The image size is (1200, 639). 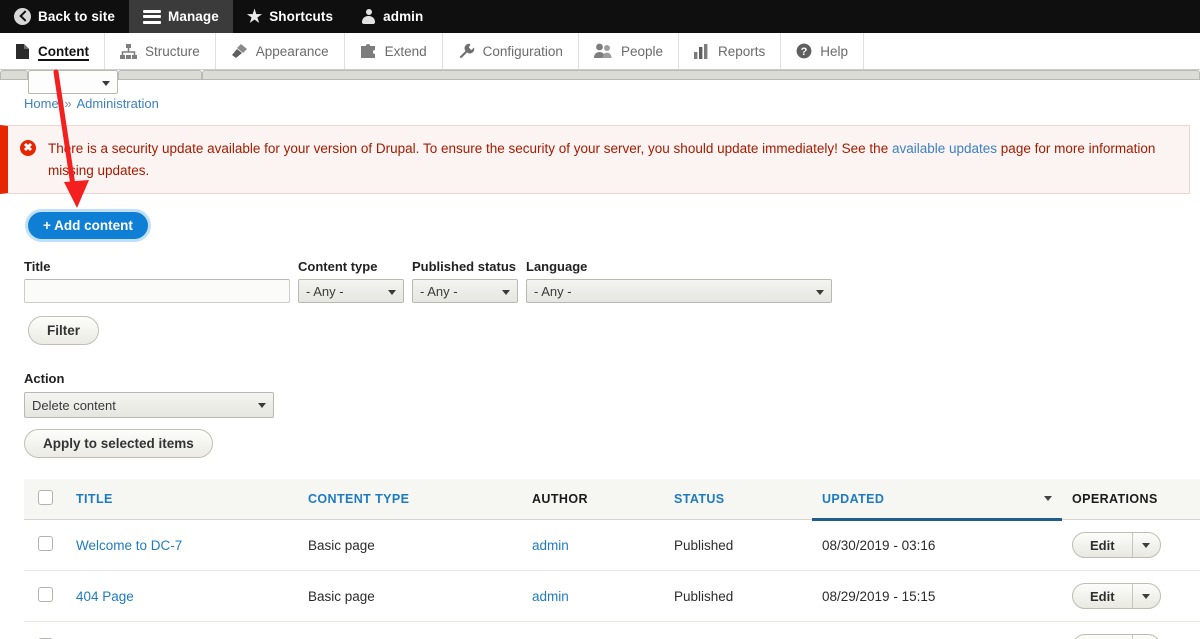 What do you see at coordinates (128, 51) in the screenshot?
I see `structure-icon` at bounding box center [128, 51].